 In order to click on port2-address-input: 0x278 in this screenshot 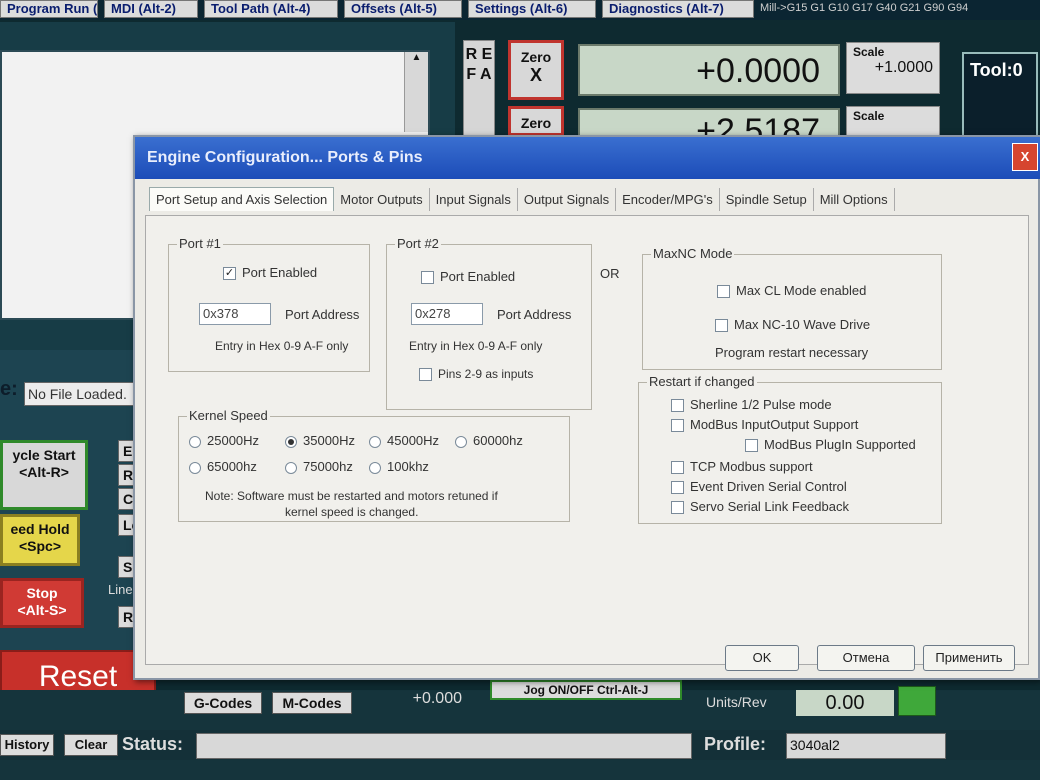, I will do `click(447, 314)`.